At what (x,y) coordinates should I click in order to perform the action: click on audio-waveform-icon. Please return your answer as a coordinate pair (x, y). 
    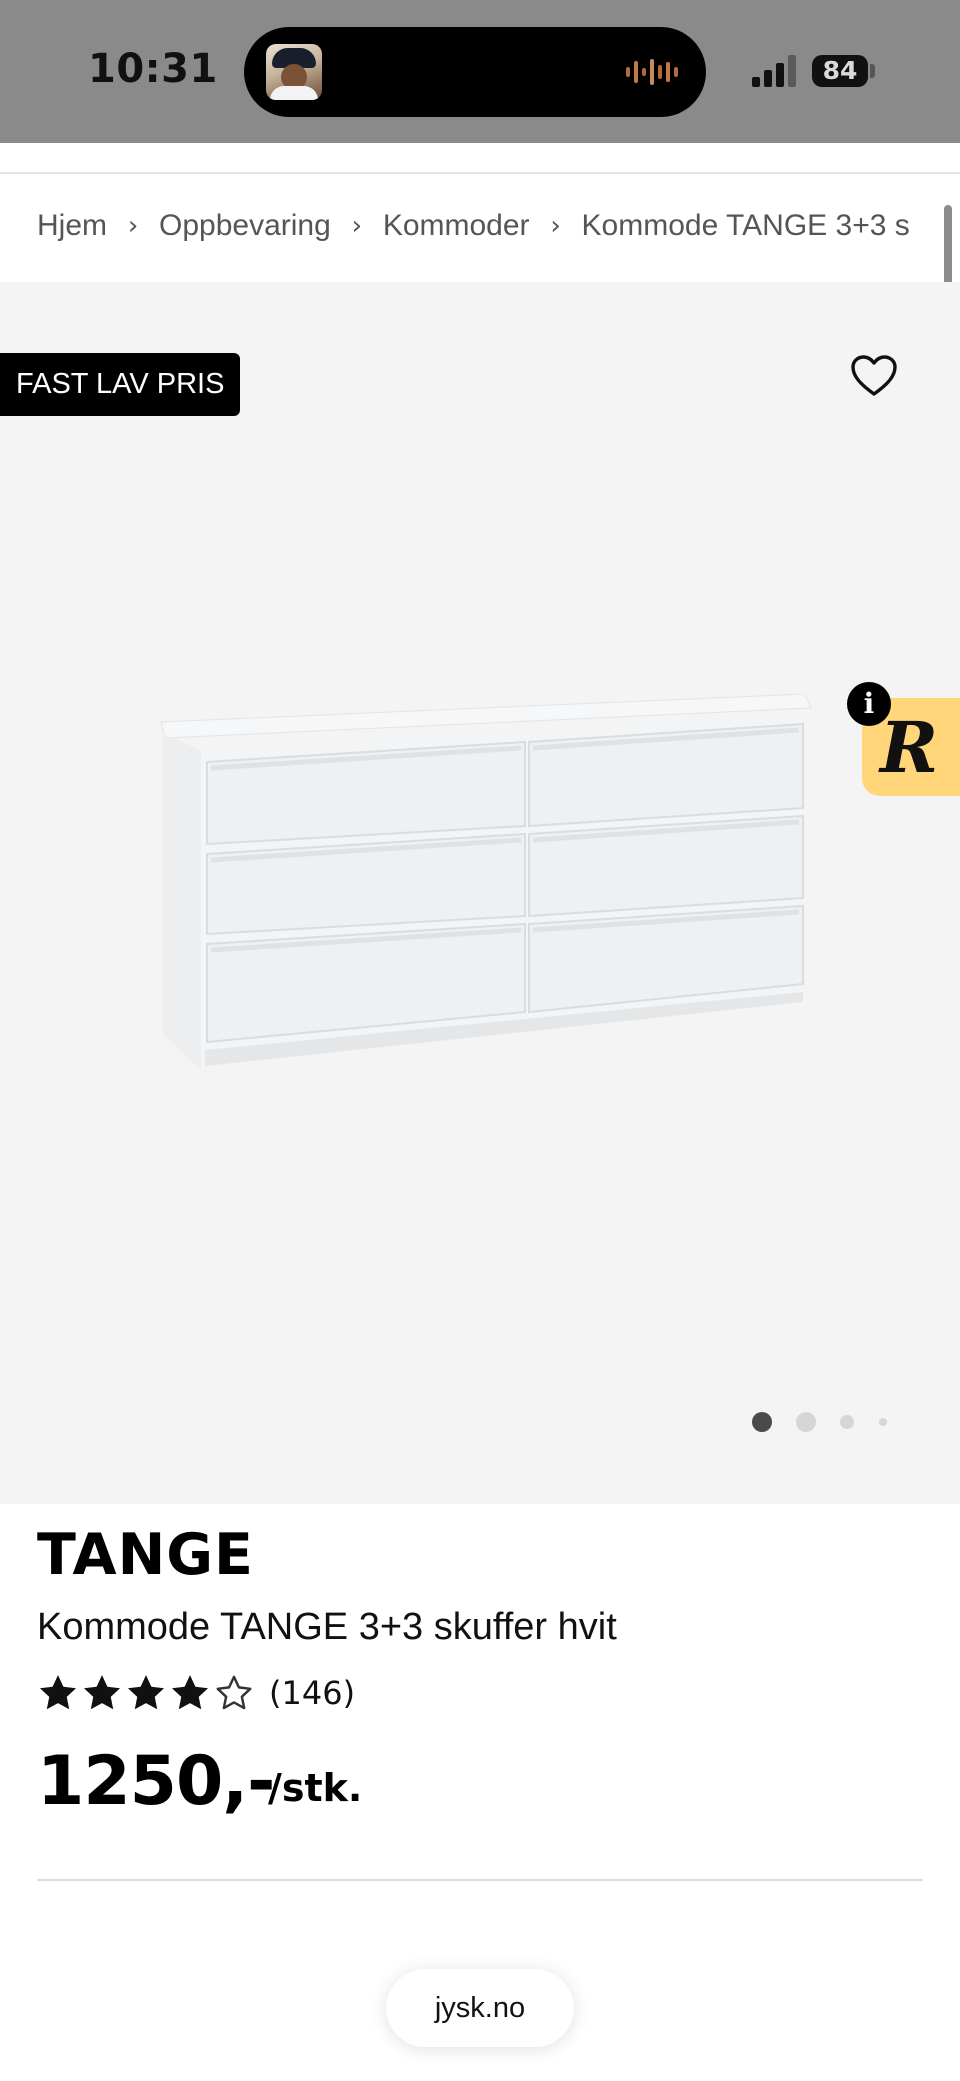
    Looking at the image, I should click on (652, 72).